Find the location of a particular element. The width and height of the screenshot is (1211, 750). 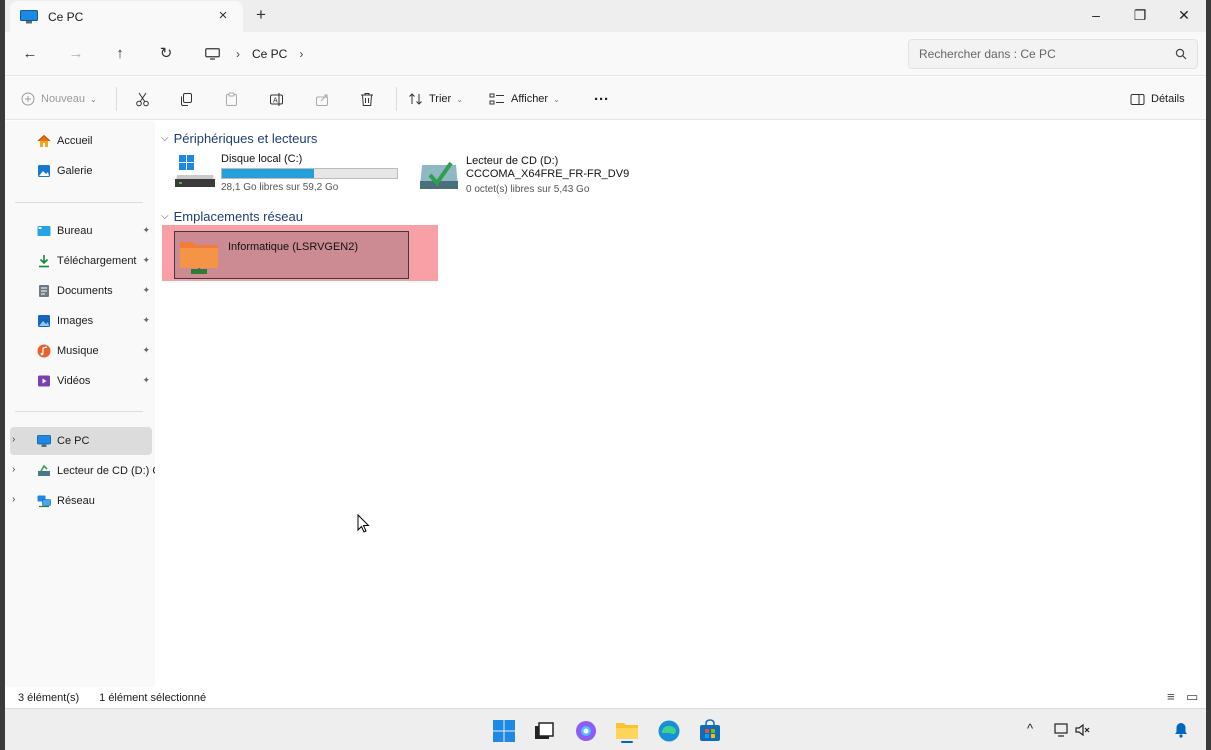

sidebar-item-home: Accueil is located at coordinates (83, 141).